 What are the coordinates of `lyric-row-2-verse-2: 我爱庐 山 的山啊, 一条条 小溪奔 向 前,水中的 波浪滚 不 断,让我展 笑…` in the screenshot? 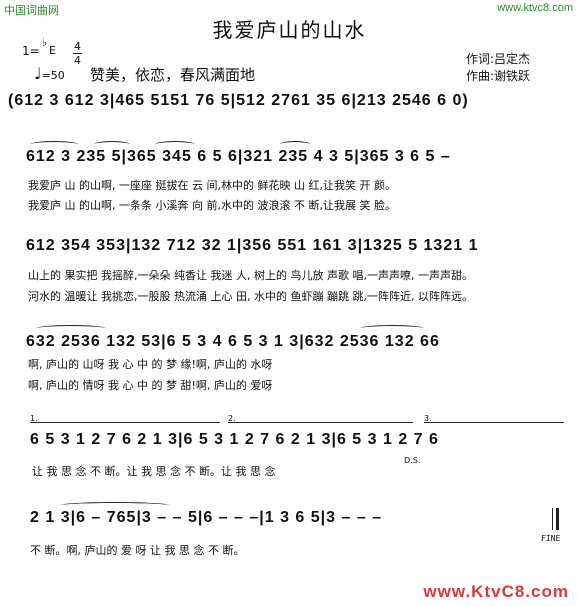 It's located at (212, 205).